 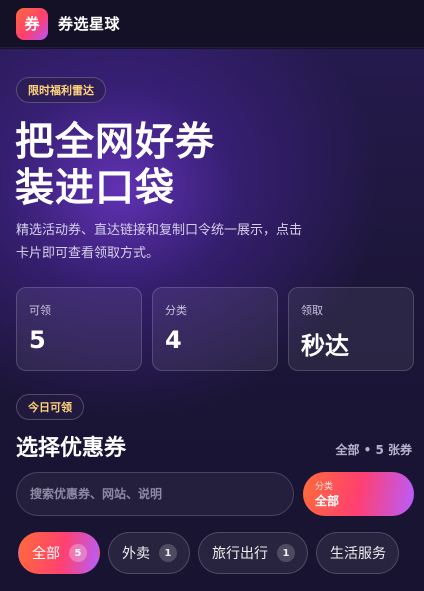 What do you see at coordinates (37, 340) in the screenshot?
I see `stat-value: 5` at bounding box center [37, 340].